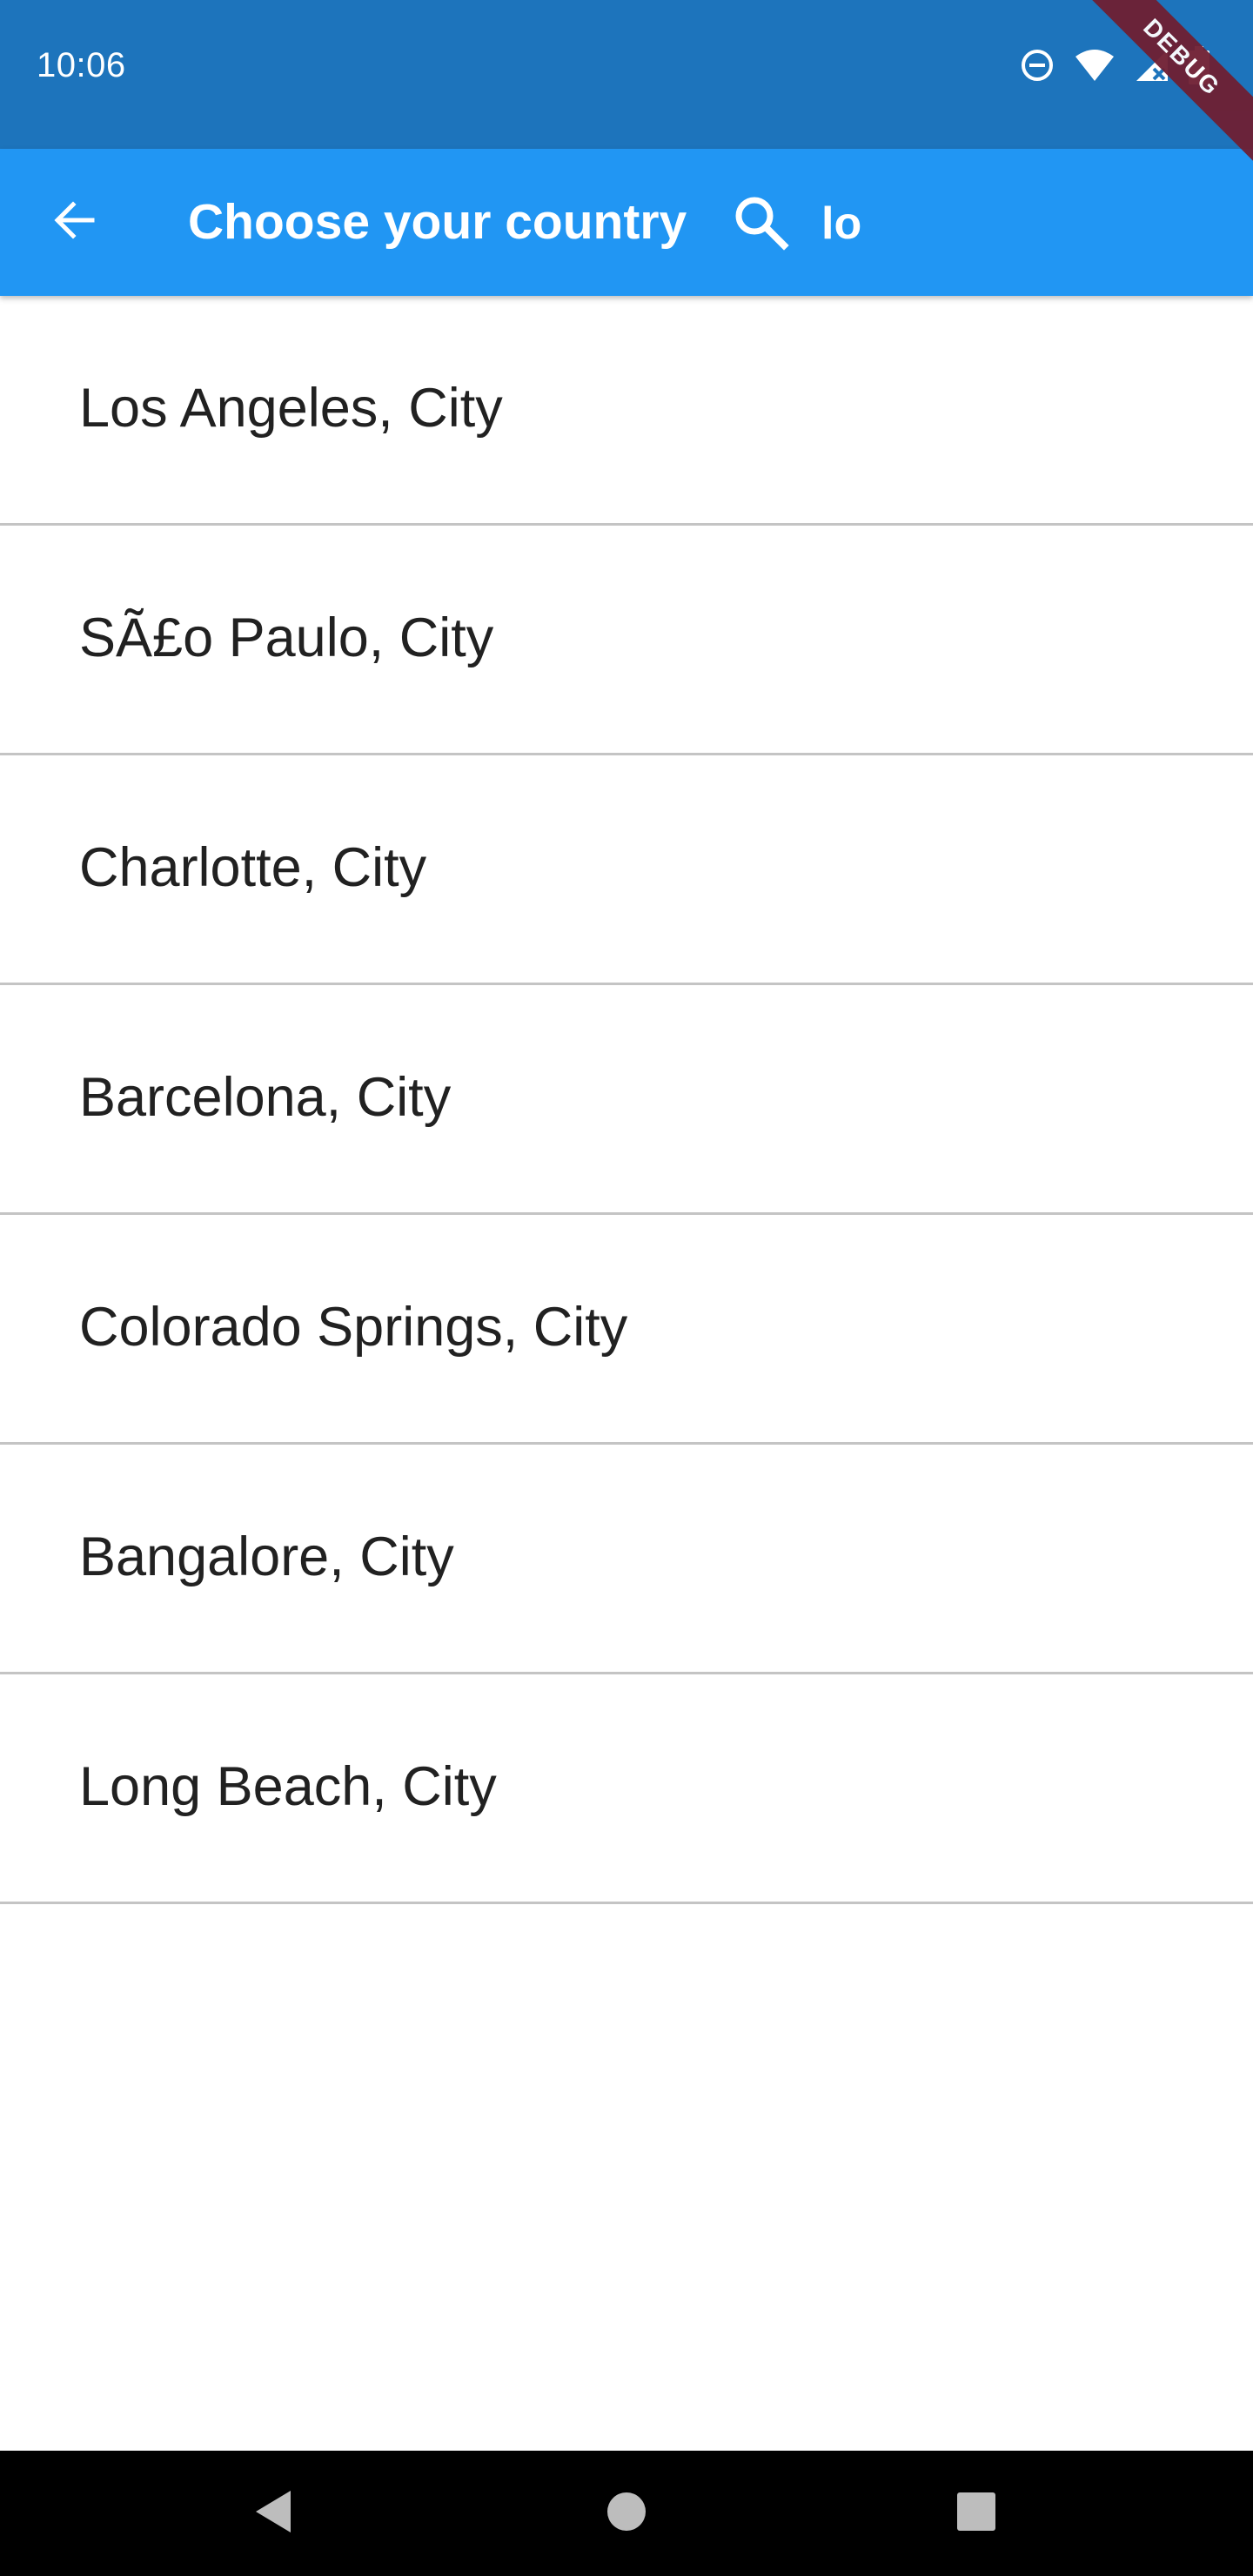 Image resolution: width=1253 pixels, height=2576 pixels. I want to click on city-label: Charlotte, City, so click(253, 867).